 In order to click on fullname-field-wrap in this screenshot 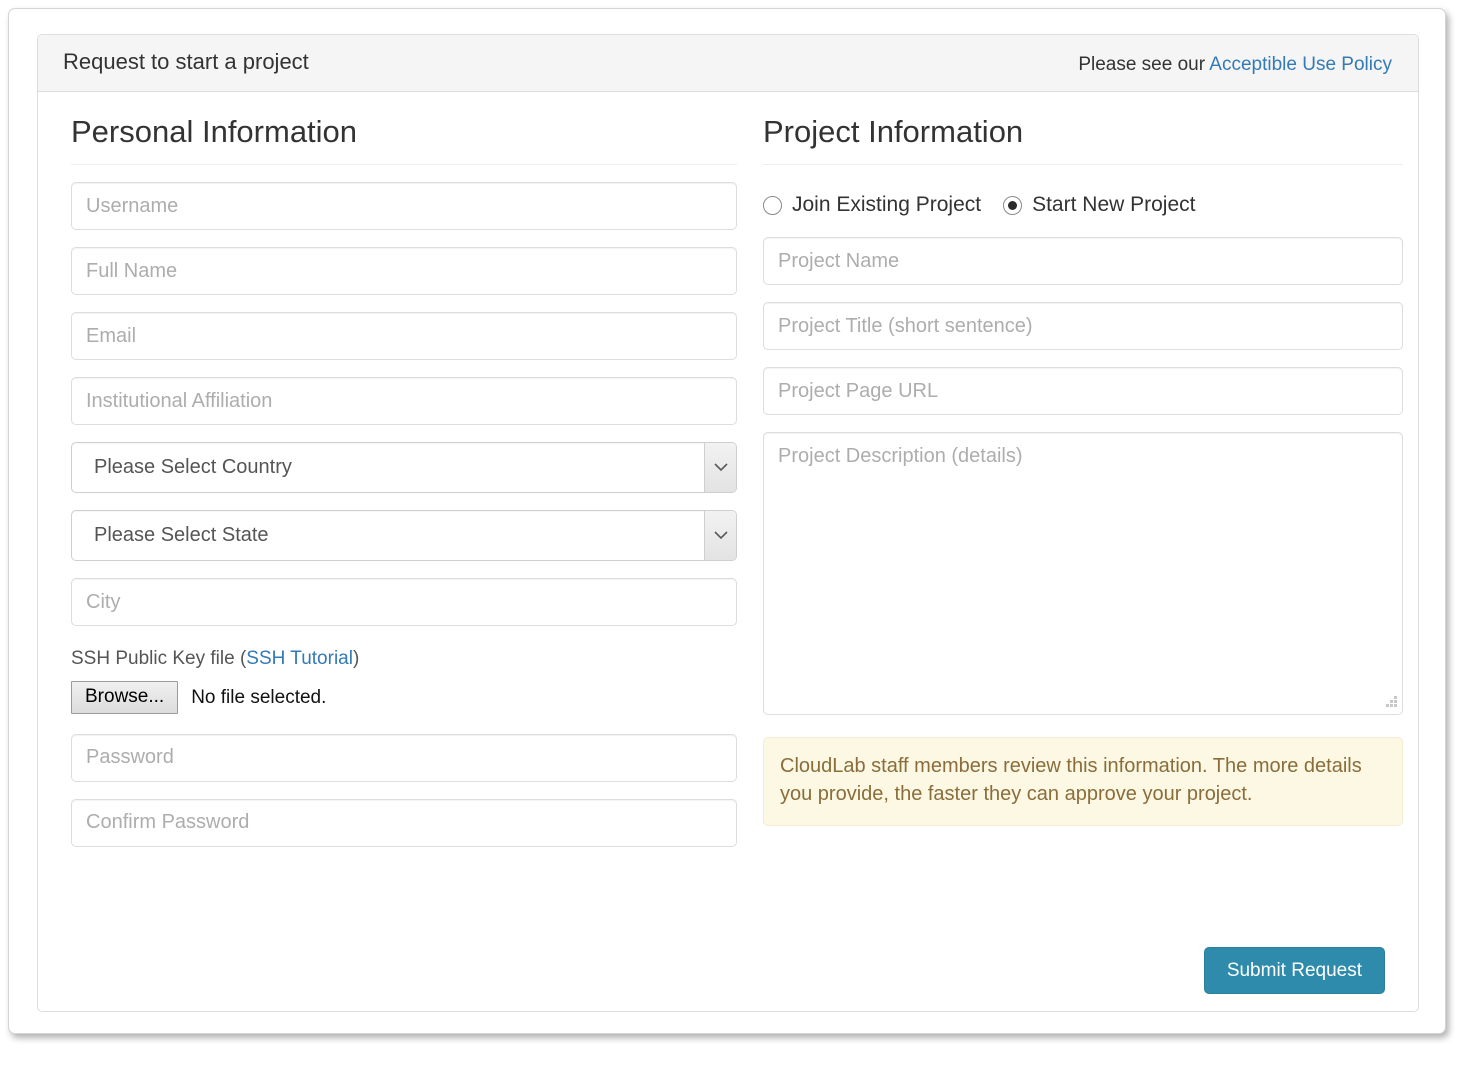, I will do `click(404, 271)`.